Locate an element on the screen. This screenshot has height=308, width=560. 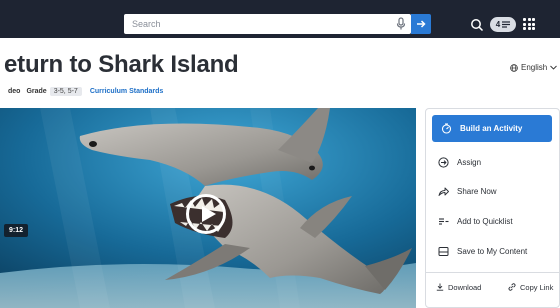
mic-icon is located at coordinates (401, 24).